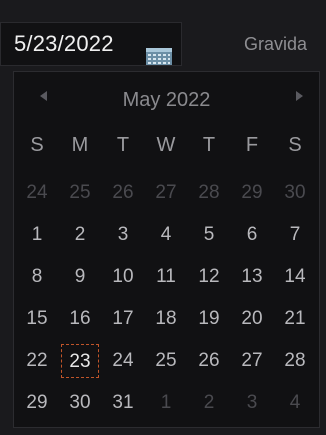  What do you see at coordinates (64, 43) in the screenshot?
I see `date-input-value: 5/23/2022` at bounding box center [64, 43].